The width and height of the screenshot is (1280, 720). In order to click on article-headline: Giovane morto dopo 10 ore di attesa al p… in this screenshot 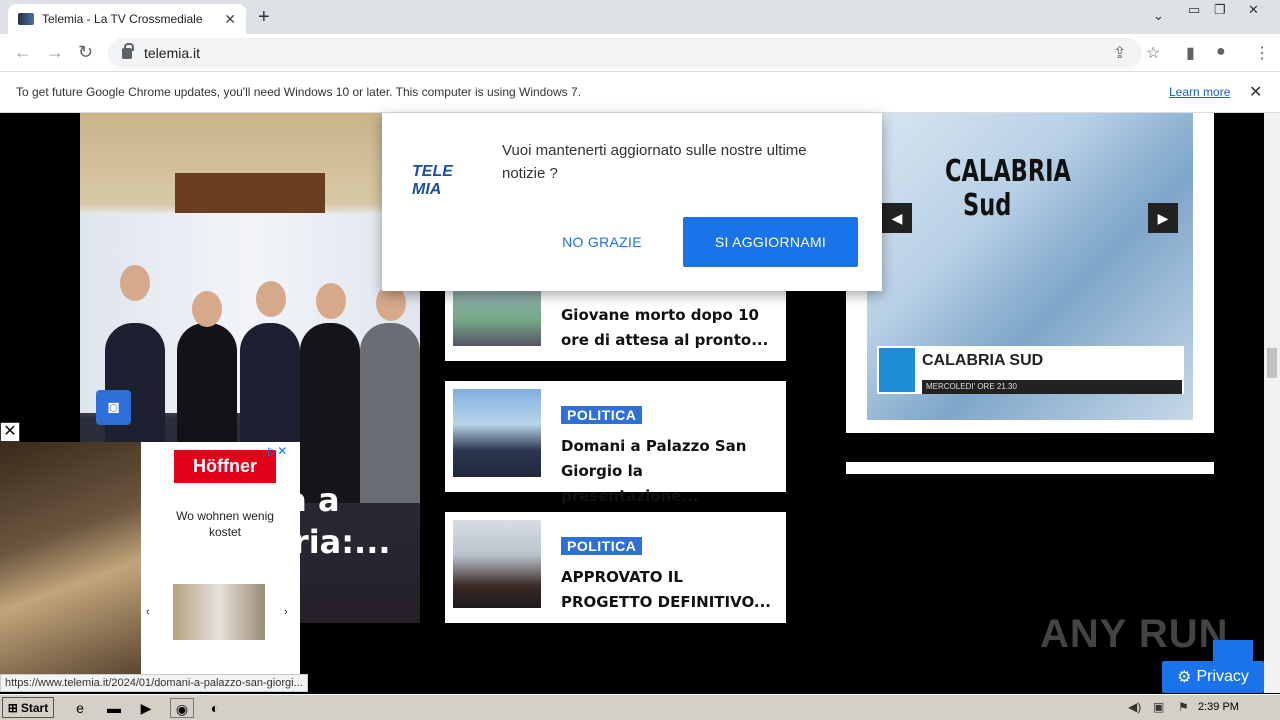, I will do `click(668, 328)`.